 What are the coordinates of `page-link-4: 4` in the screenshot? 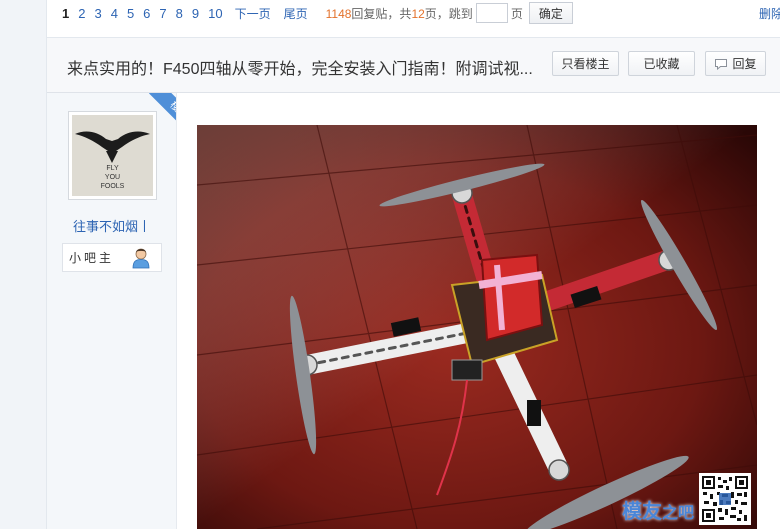 It's located at (114, 13).